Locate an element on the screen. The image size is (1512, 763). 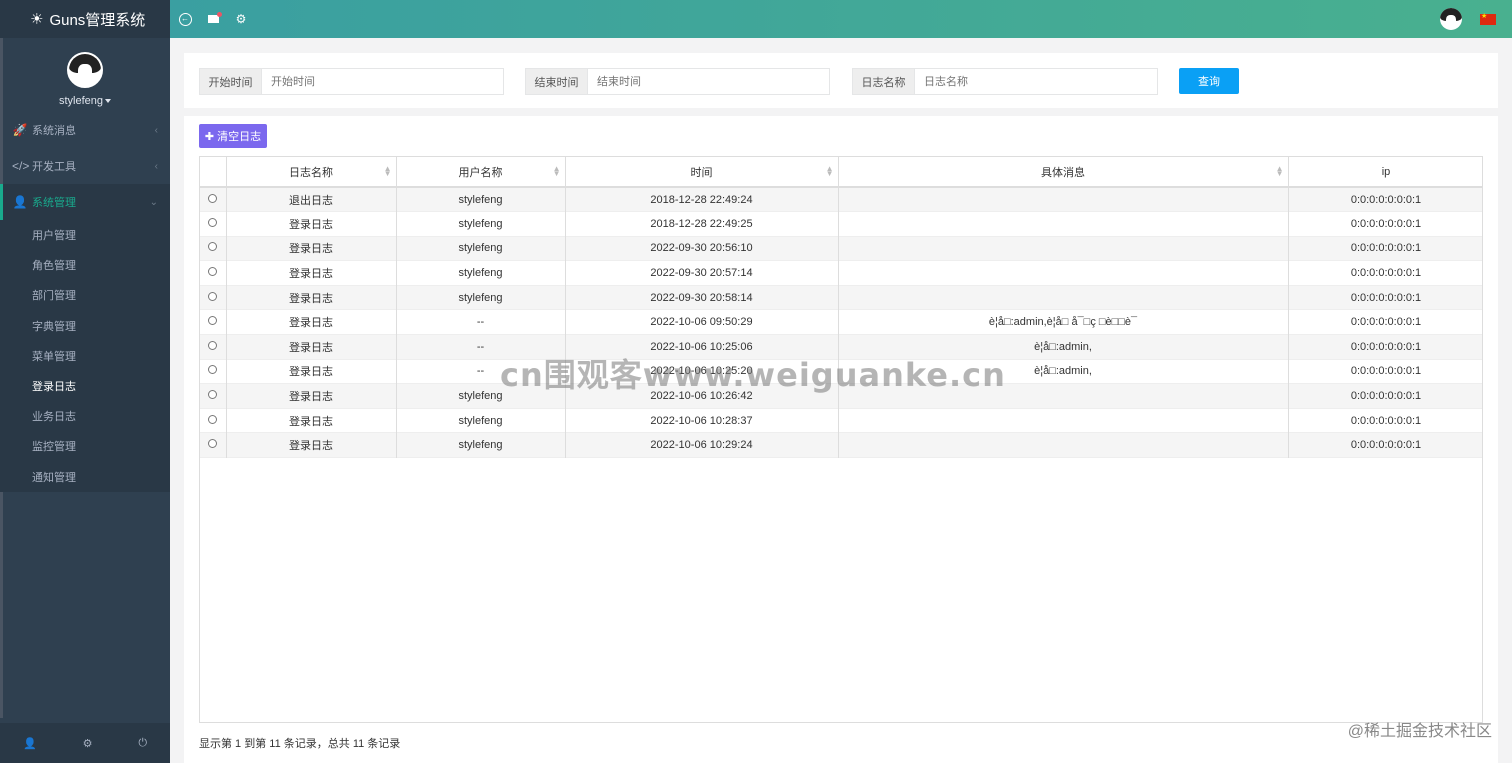
log-name-input is located at coordinates (1036, 81).